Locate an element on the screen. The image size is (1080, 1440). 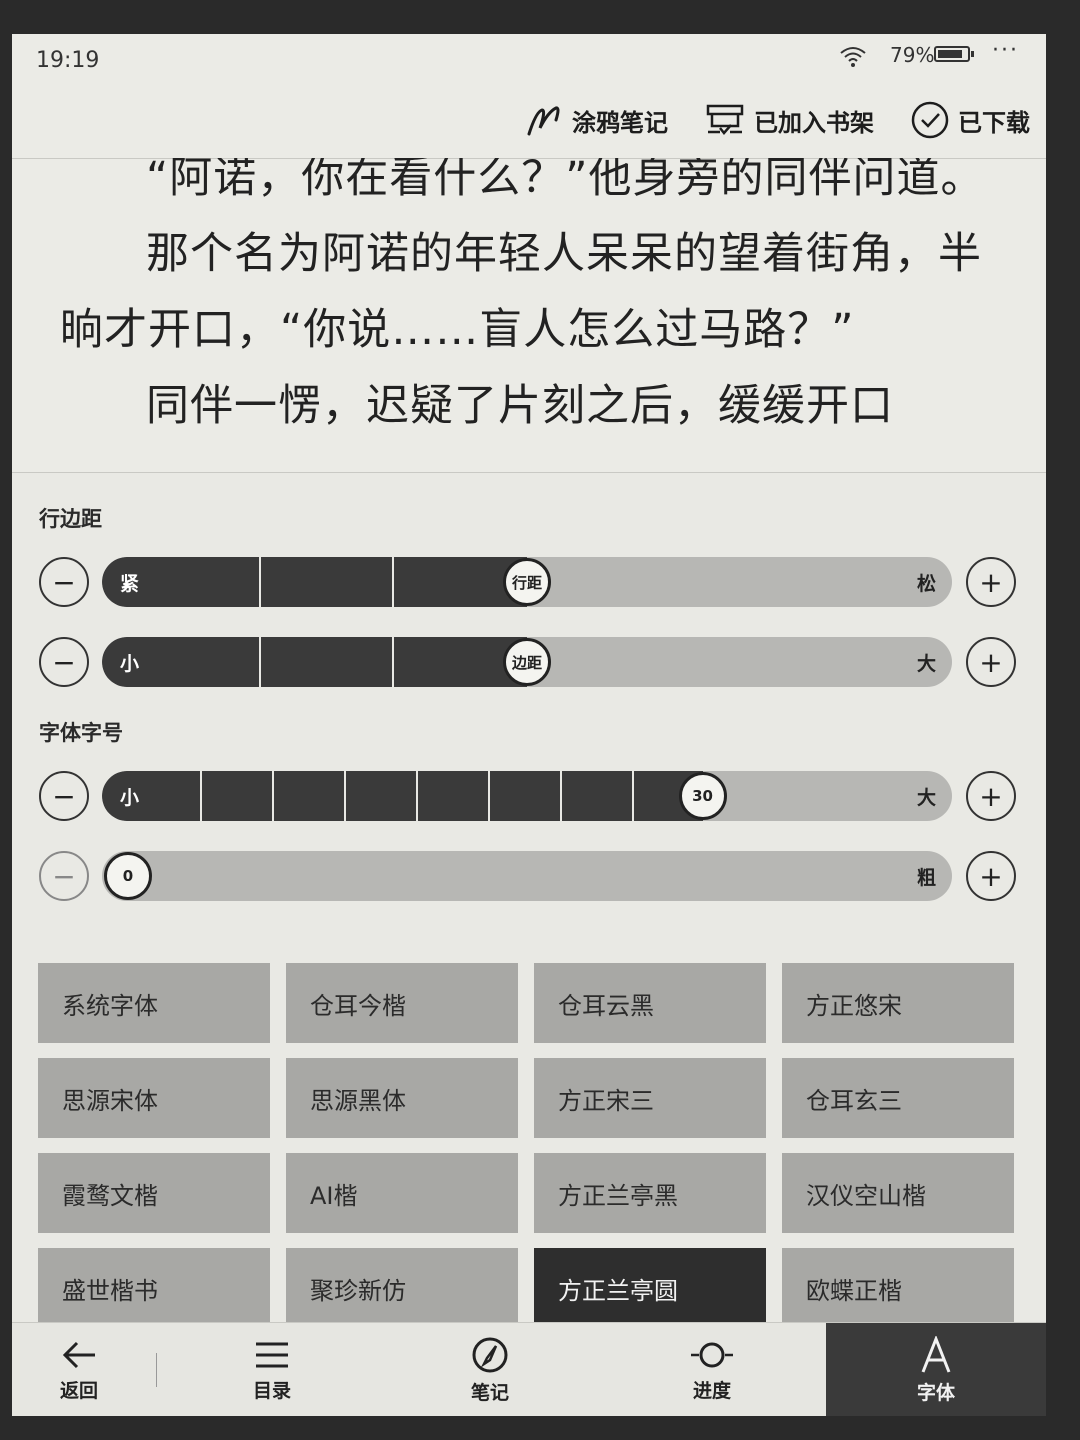
battery-icon is located at coordinates (954, 54).